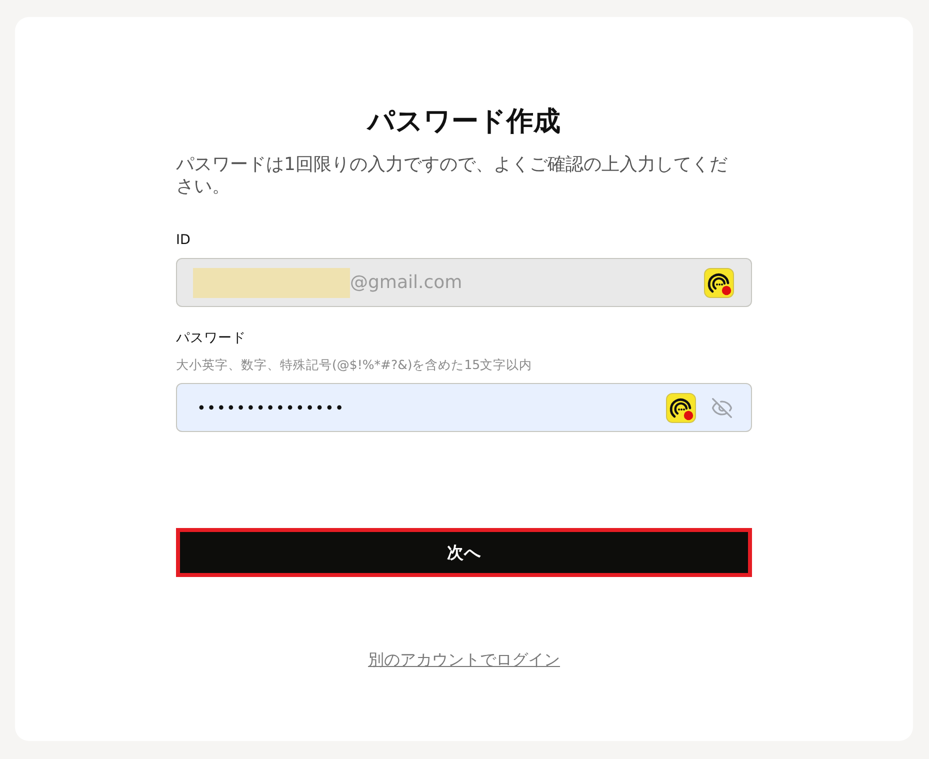  I want to click on password-mask: •••••••••••••••, so click(270, 407).